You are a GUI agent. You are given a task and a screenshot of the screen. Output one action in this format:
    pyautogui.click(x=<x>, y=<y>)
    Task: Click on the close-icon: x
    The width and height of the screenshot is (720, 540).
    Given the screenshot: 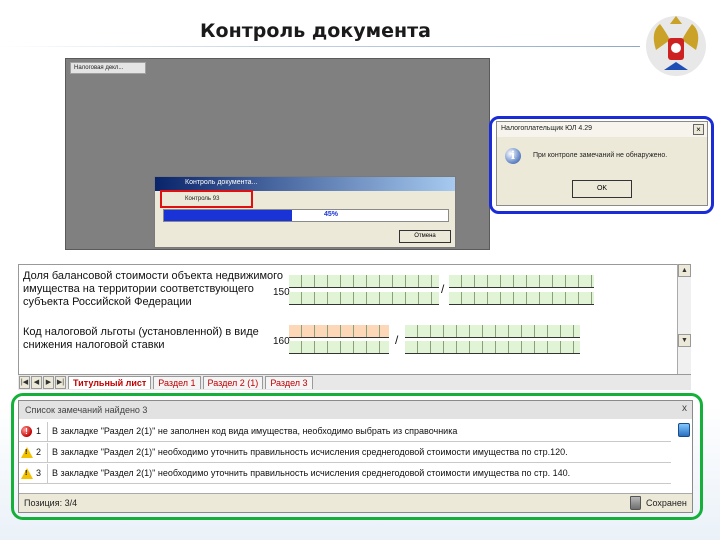 What is the action you would take?
    pyautogui.click(x=684, y=408)
    